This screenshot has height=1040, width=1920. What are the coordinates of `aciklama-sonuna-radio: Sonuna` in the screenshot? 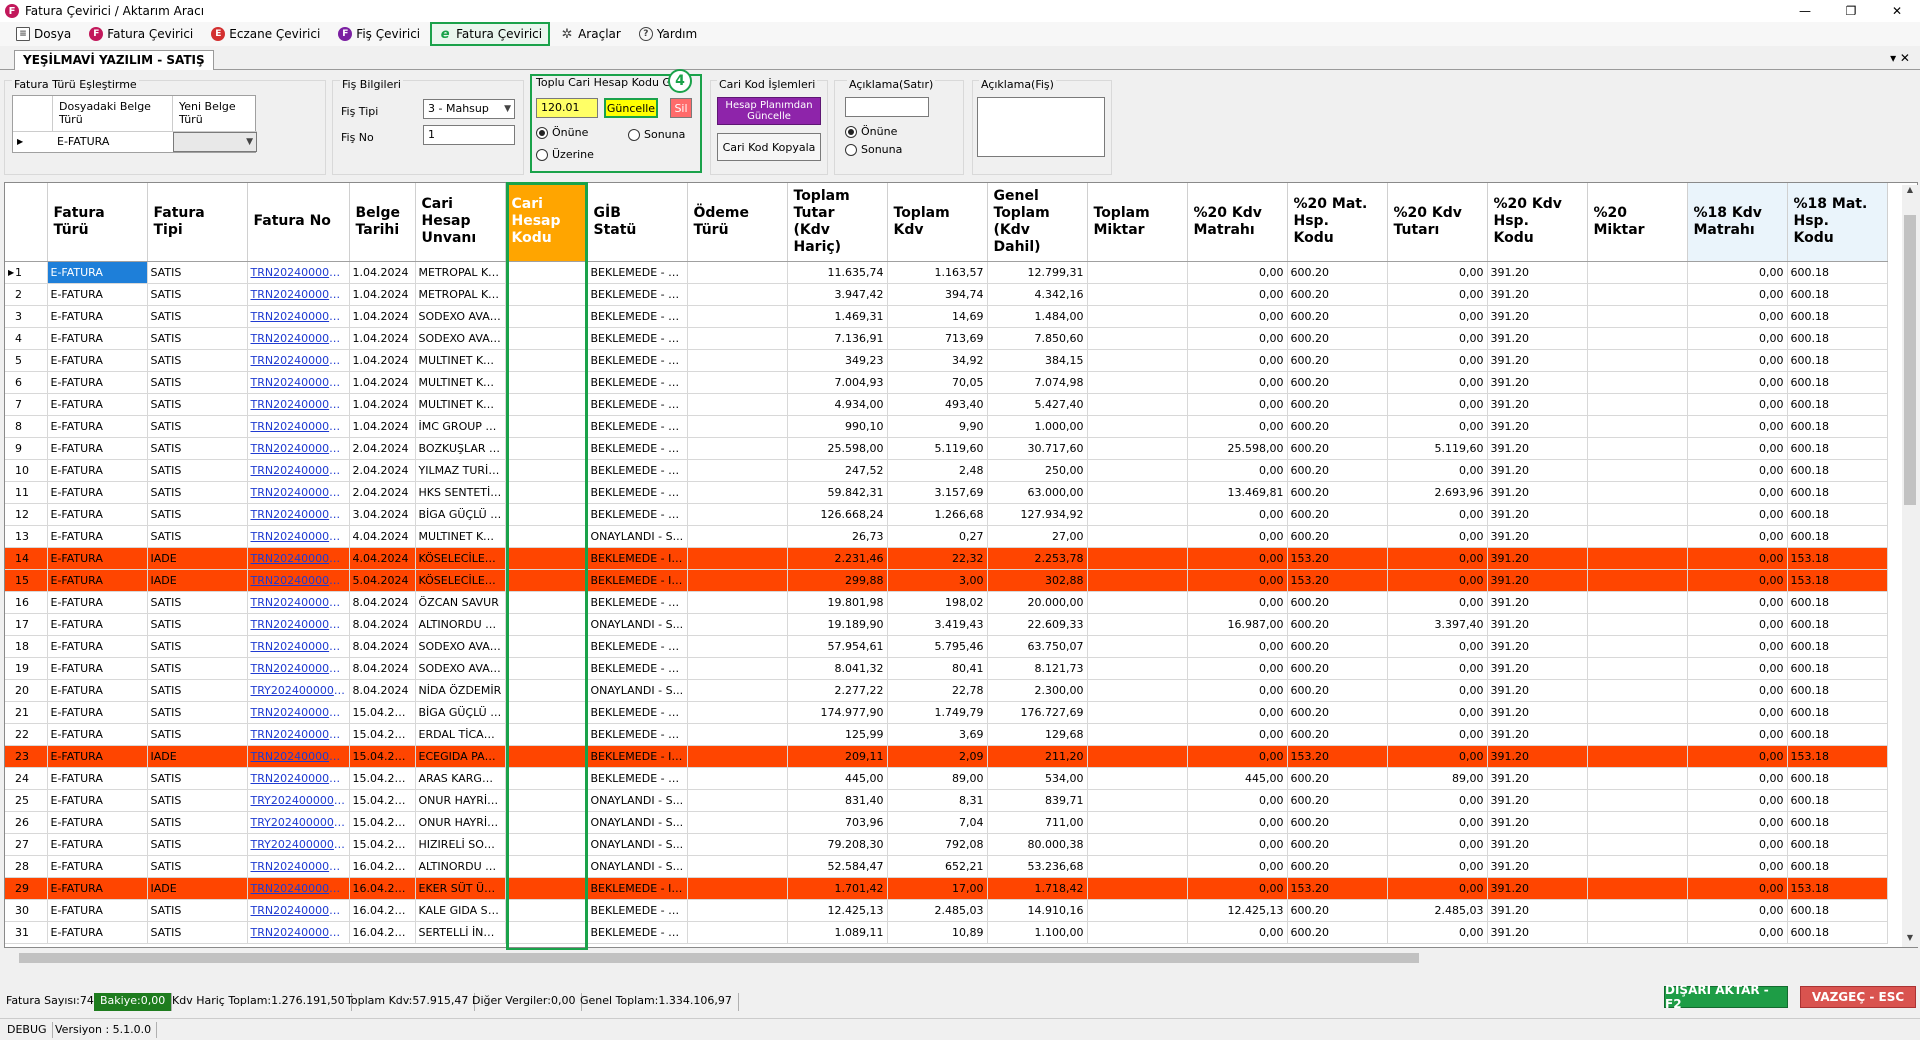 It's located at (873, 149).